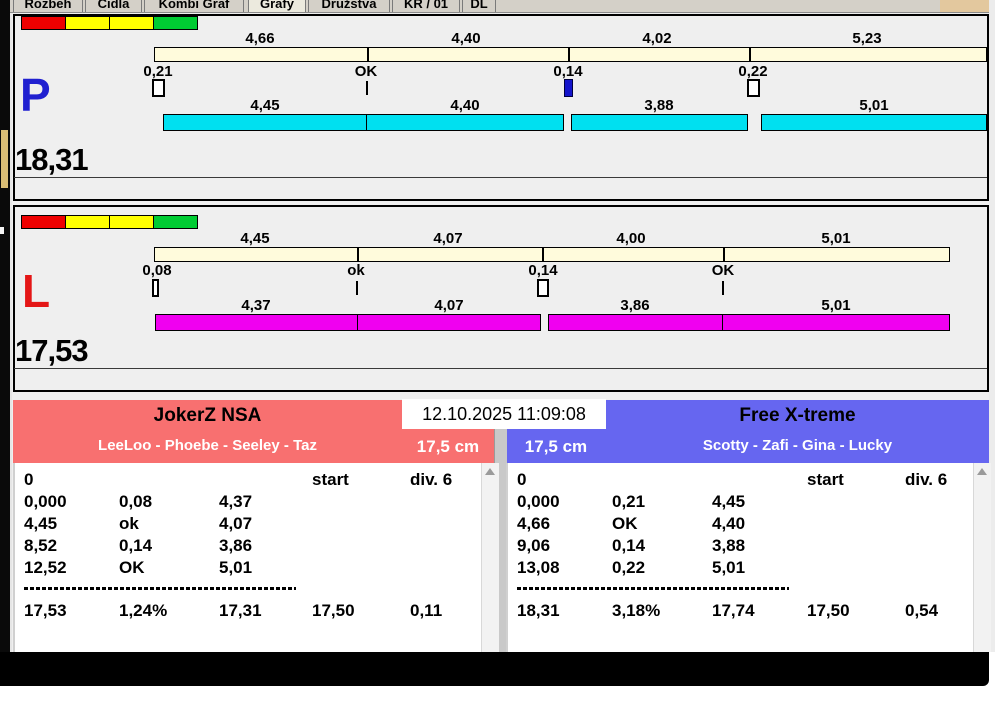 This screenshot has width=995, height=716. I want to click on lane-l-change-label: 0,08, so click(157, 270).